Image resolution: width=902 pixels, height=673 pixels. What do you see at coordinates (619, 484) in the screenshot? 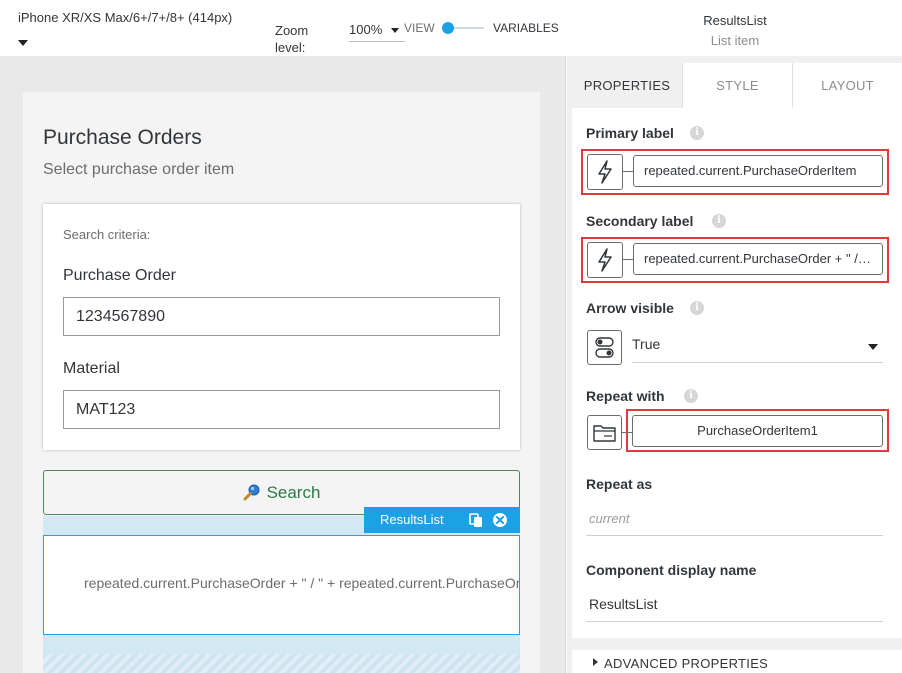
I see `repeat-as-title: Repeat as` at bounding box center [619, 484].